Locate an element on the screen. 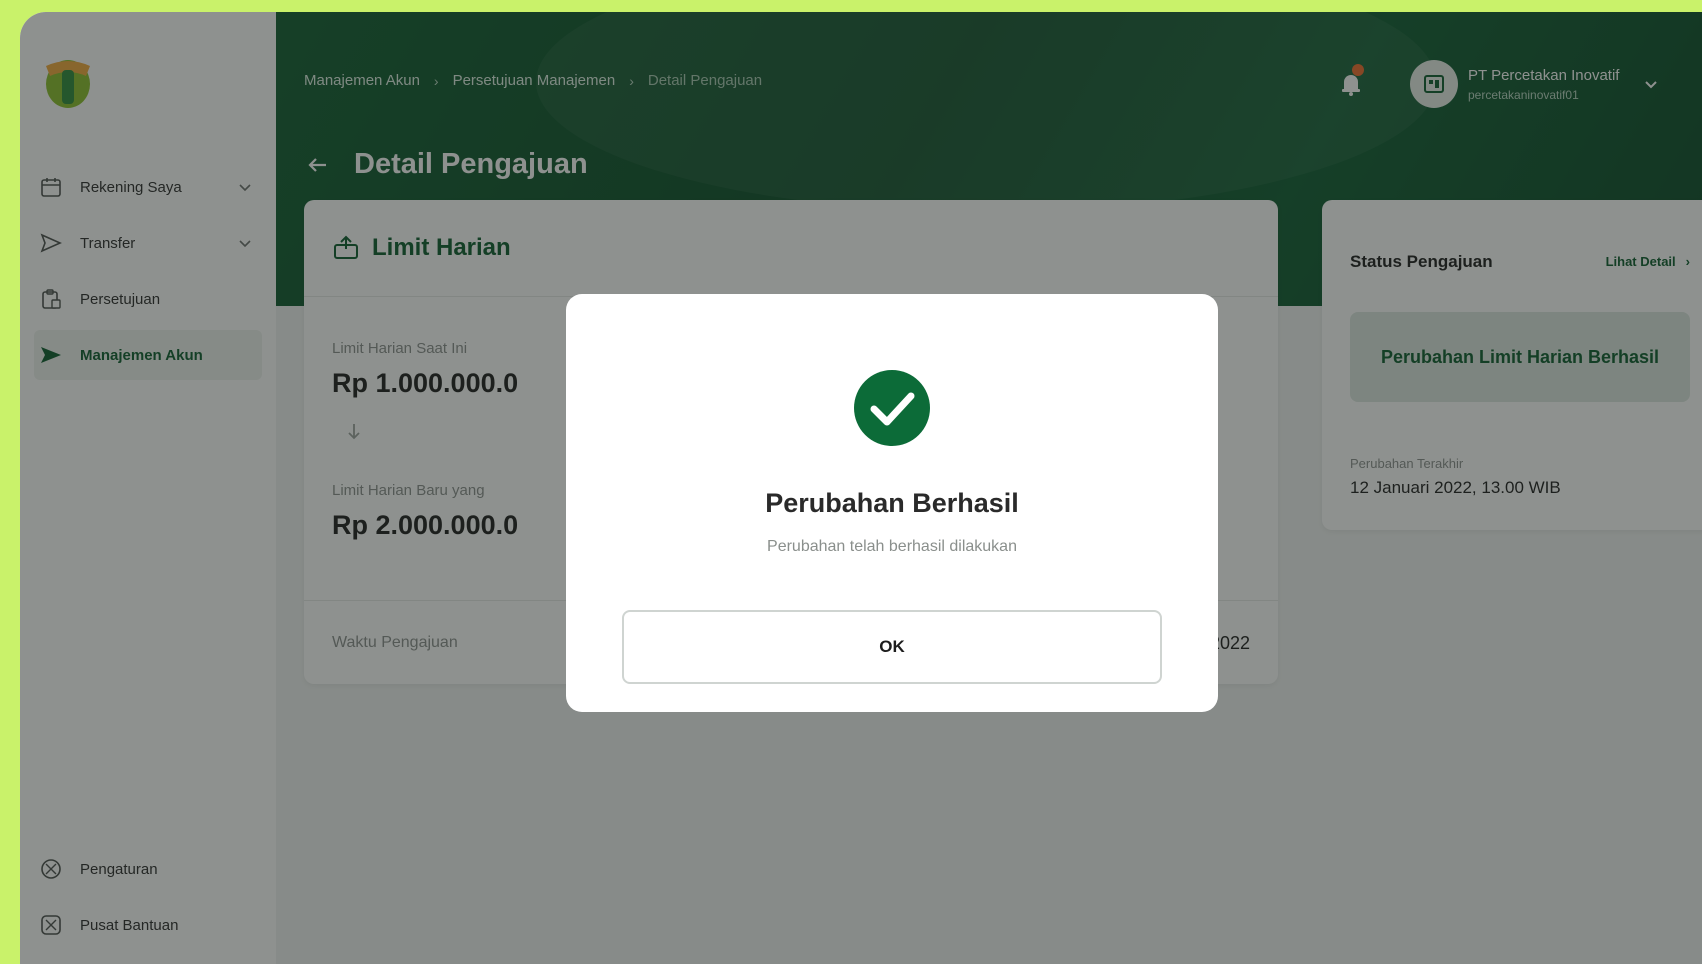 Image resolution: width=1702 pixels, height=964 pixels. ok-button: OK is located at coordinates (892, 647).